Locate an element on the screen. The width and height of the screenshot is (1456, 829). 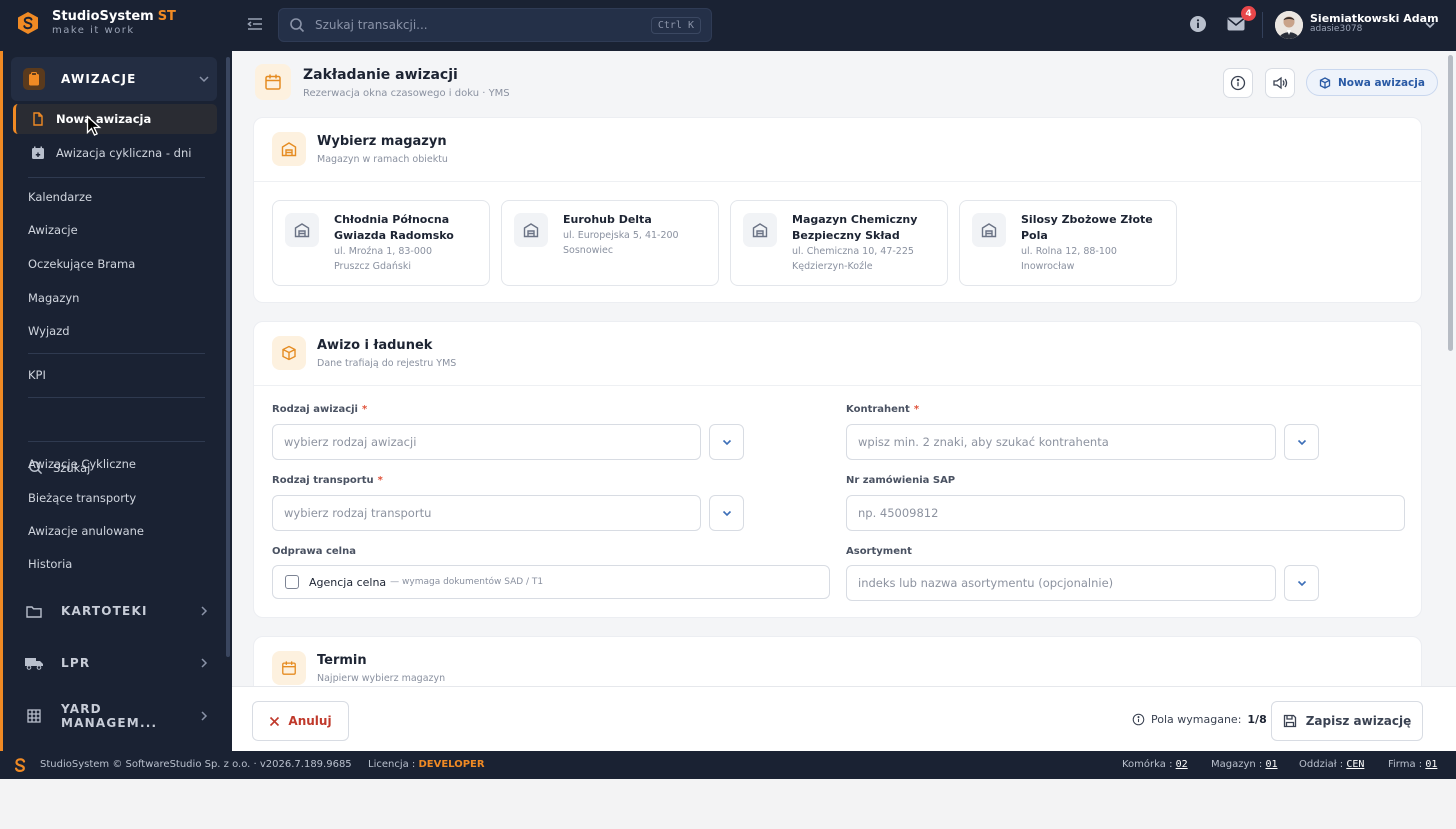
label-text: Kontrahent is located at coordinates (878, 409).